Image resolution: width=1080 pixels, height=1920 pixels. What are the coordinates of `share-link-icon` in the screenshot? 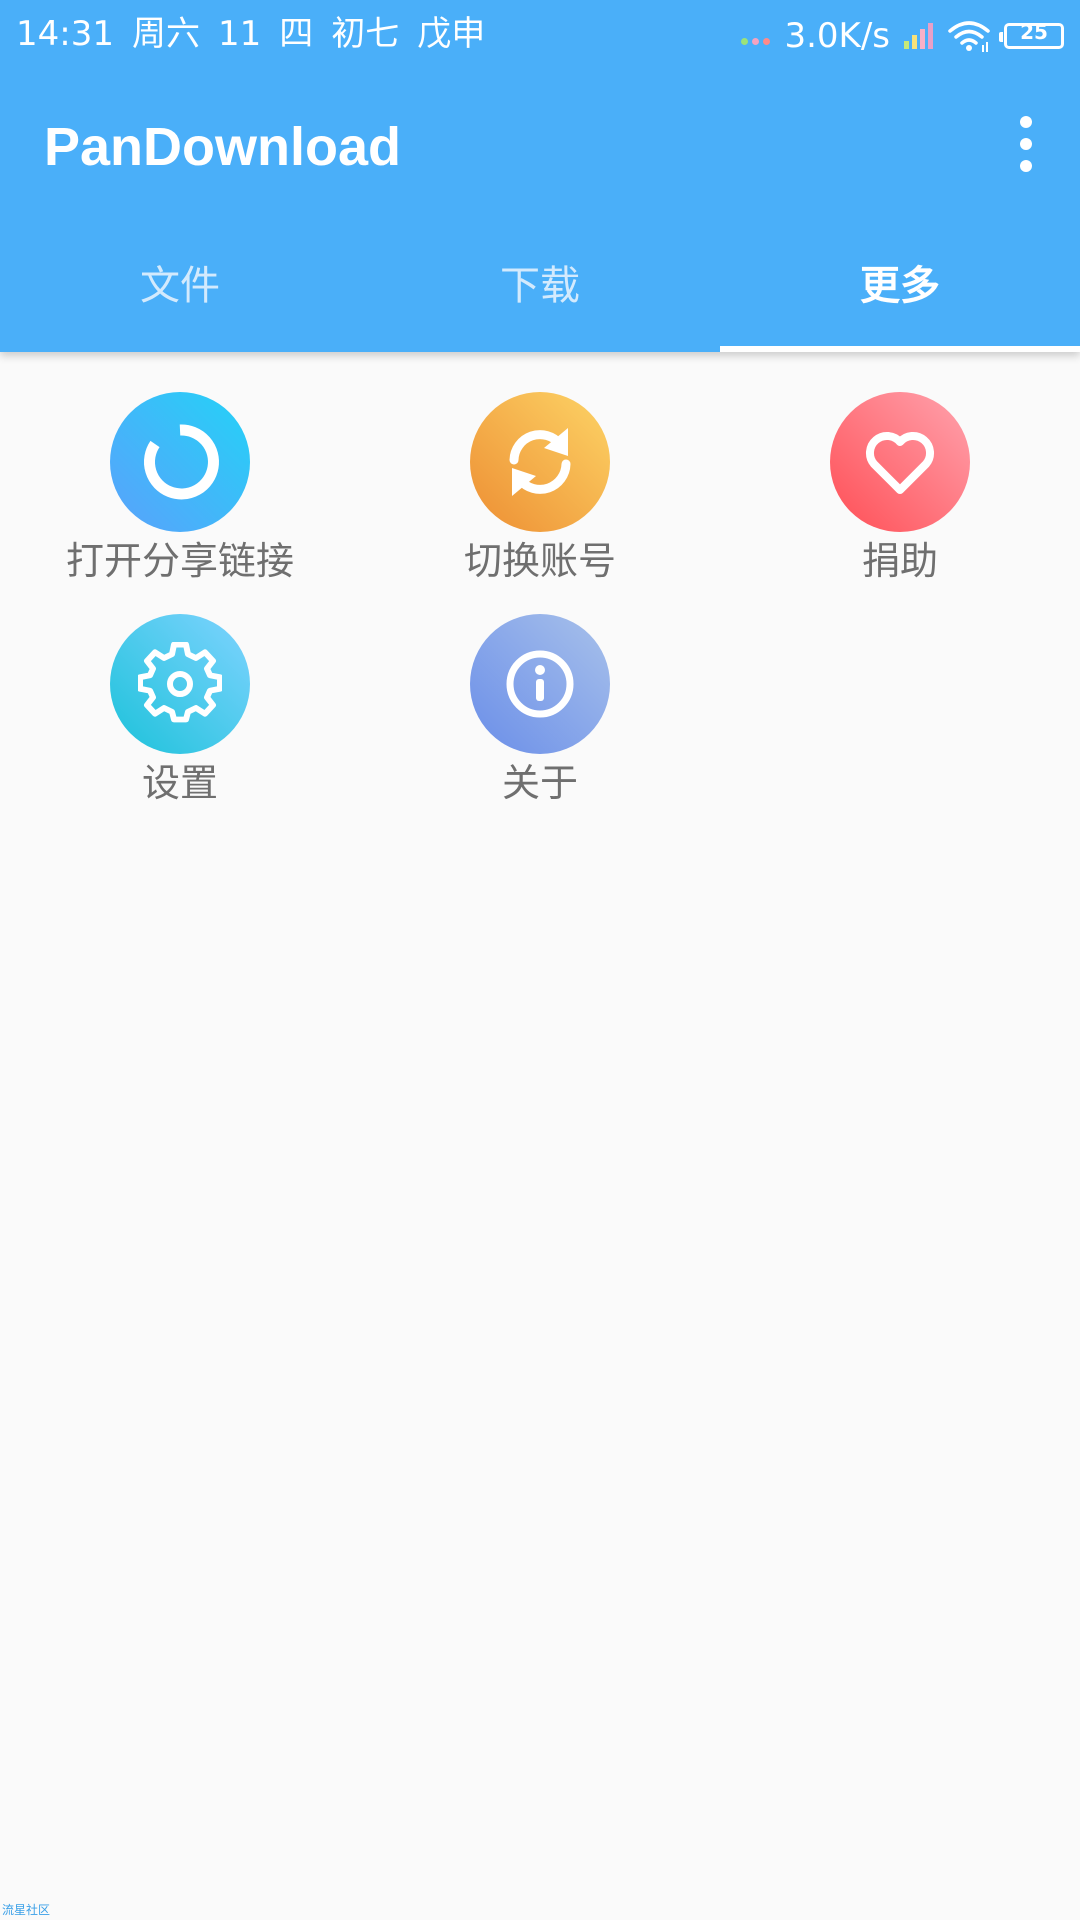 It's located at (180, 462).